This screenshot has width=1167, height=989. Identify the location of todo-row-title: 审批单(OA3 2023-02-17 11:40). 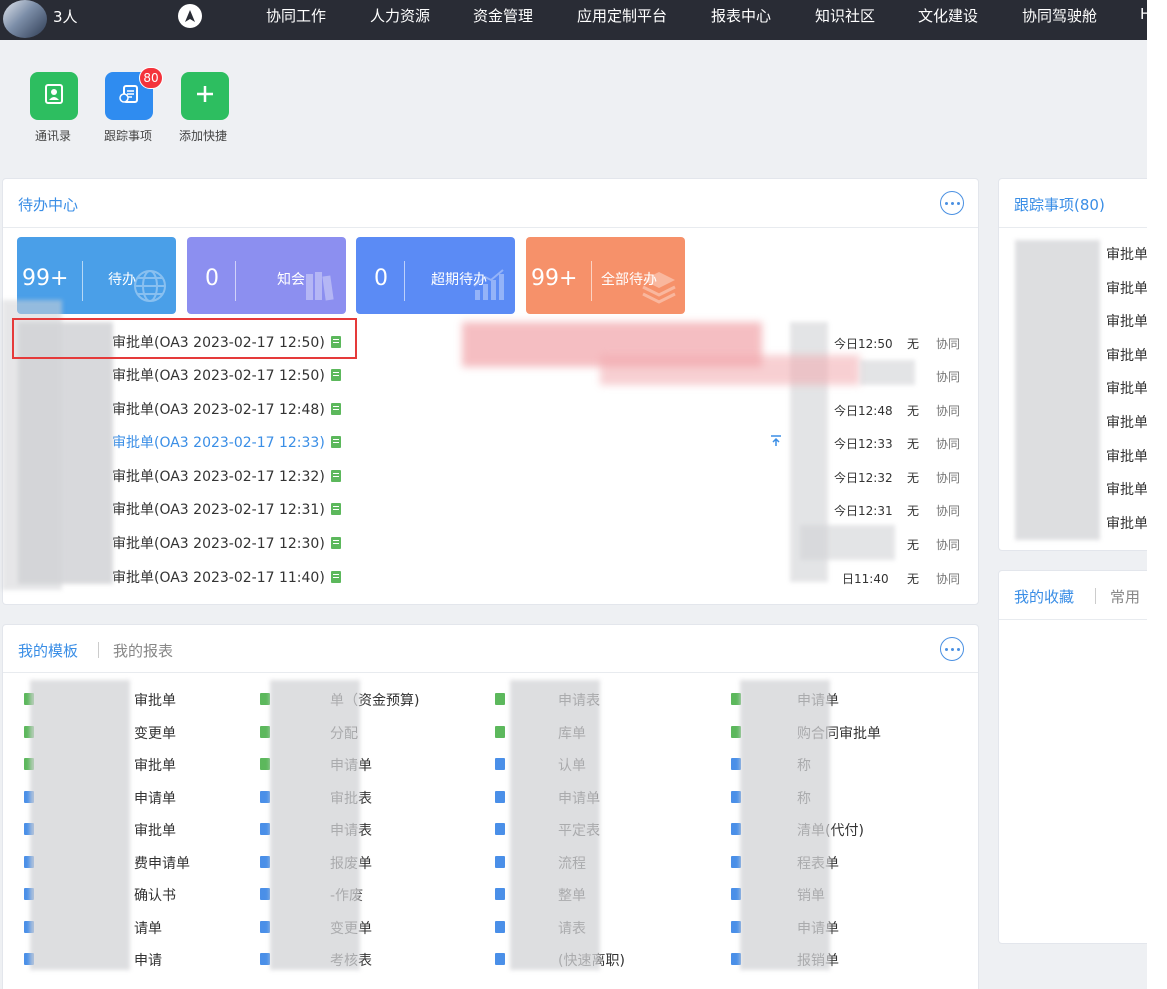
(226, 577).